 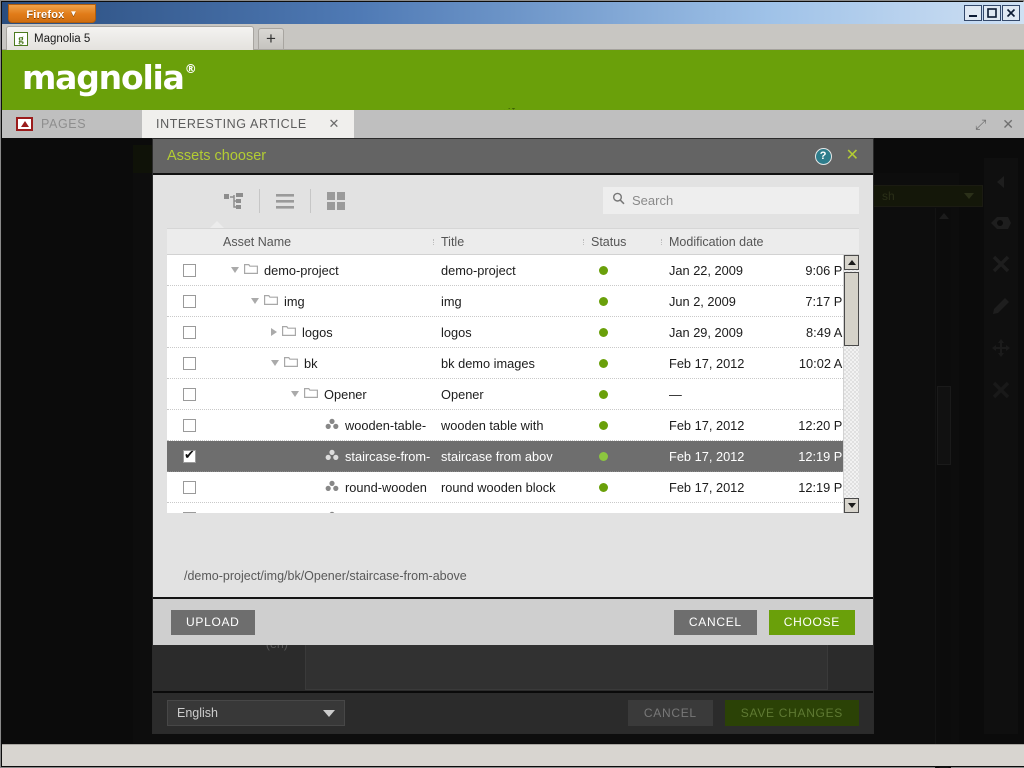 I want to click on dialog-header: Assets chooser ? ✕, so click(x=513, y=157).